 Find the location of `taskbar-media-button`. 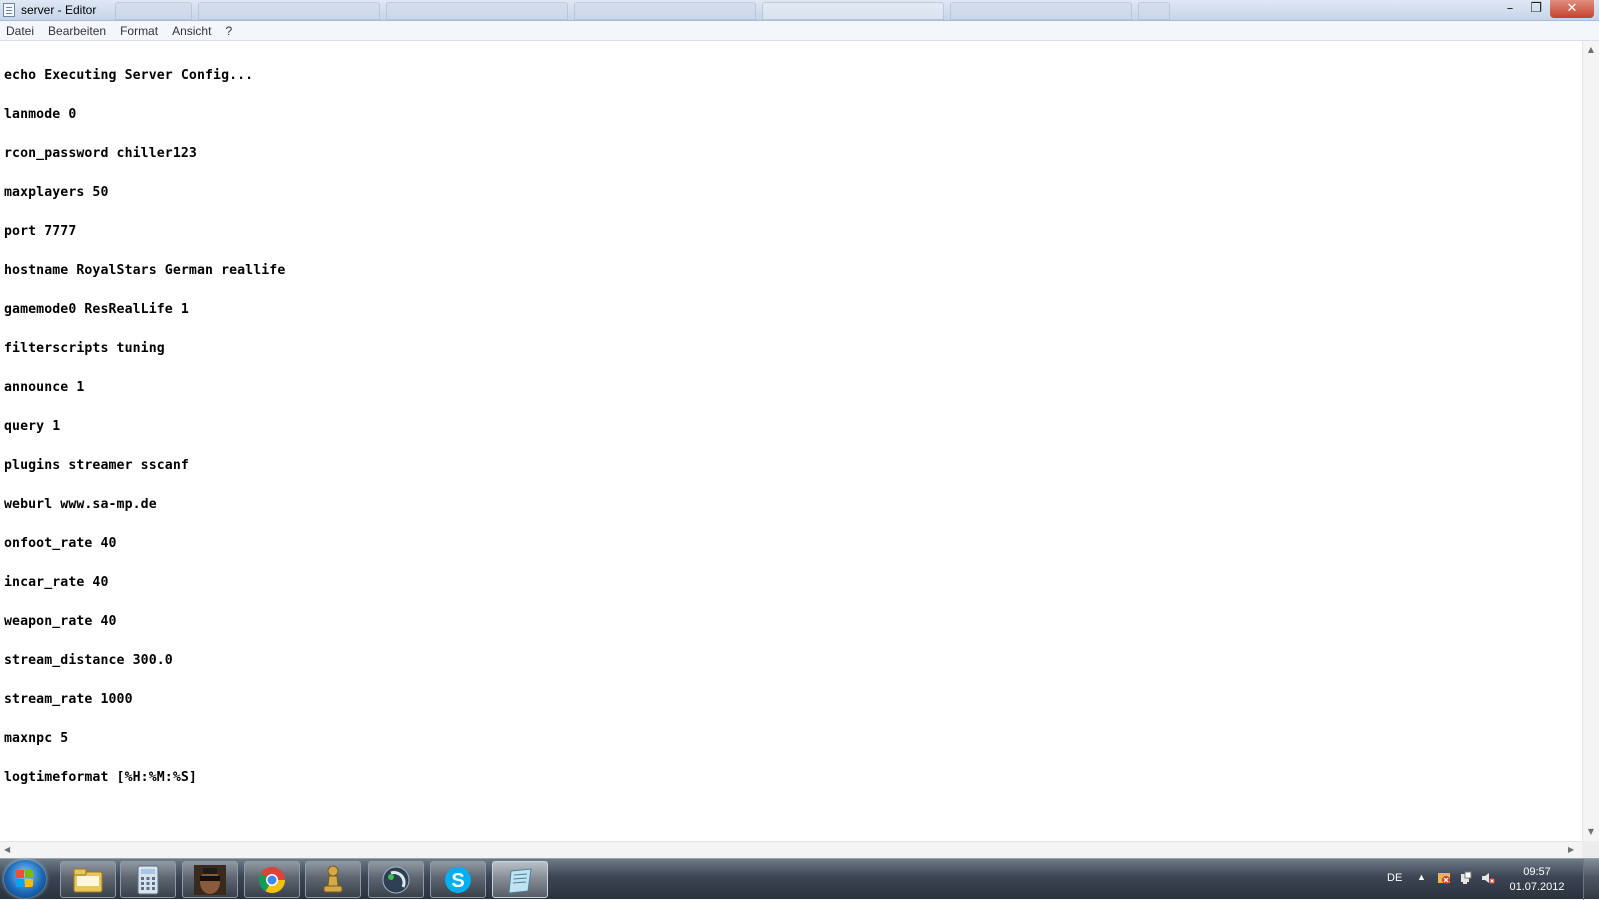

taskbar-media-button is located at coordinates (396, 879).